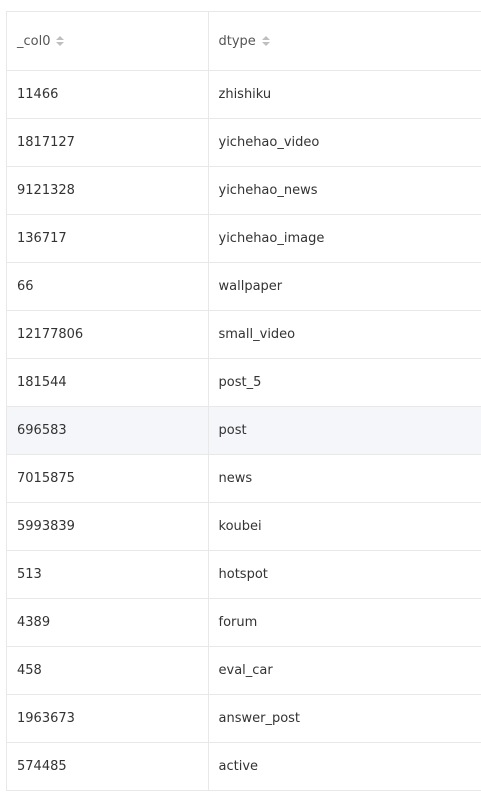 This screenshot has width=481, height=796. I want to click on column-header-label: dtype, so click(237, 41).